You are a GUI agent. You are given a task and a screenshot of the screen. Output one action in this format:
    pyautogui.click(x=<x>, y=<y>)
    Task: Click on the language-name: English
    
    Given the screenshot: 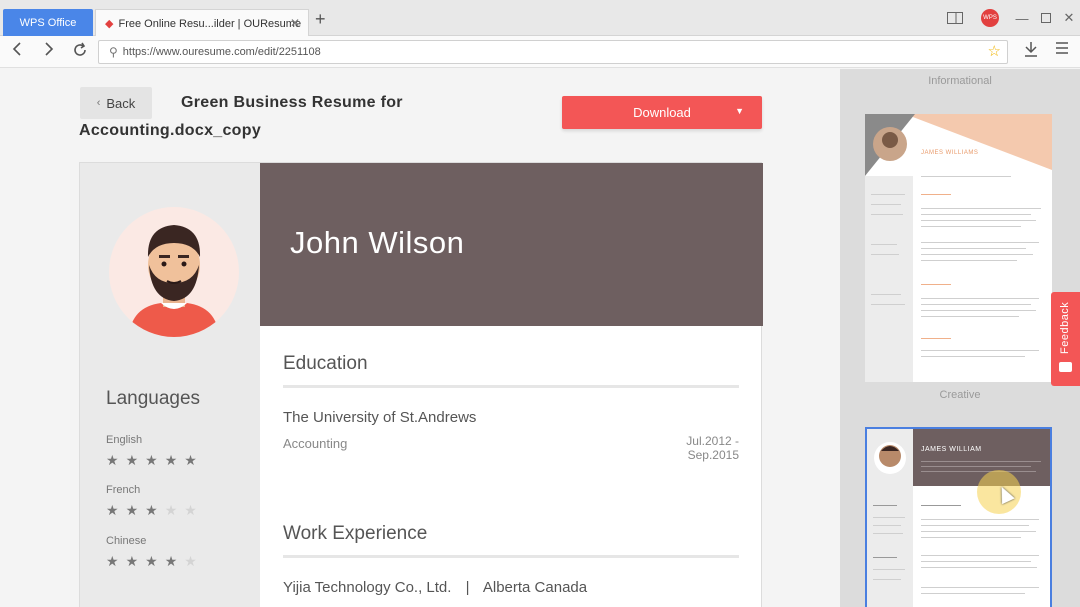 What is the action you would take?
    pyautogui.click(x=124, y=440)
    